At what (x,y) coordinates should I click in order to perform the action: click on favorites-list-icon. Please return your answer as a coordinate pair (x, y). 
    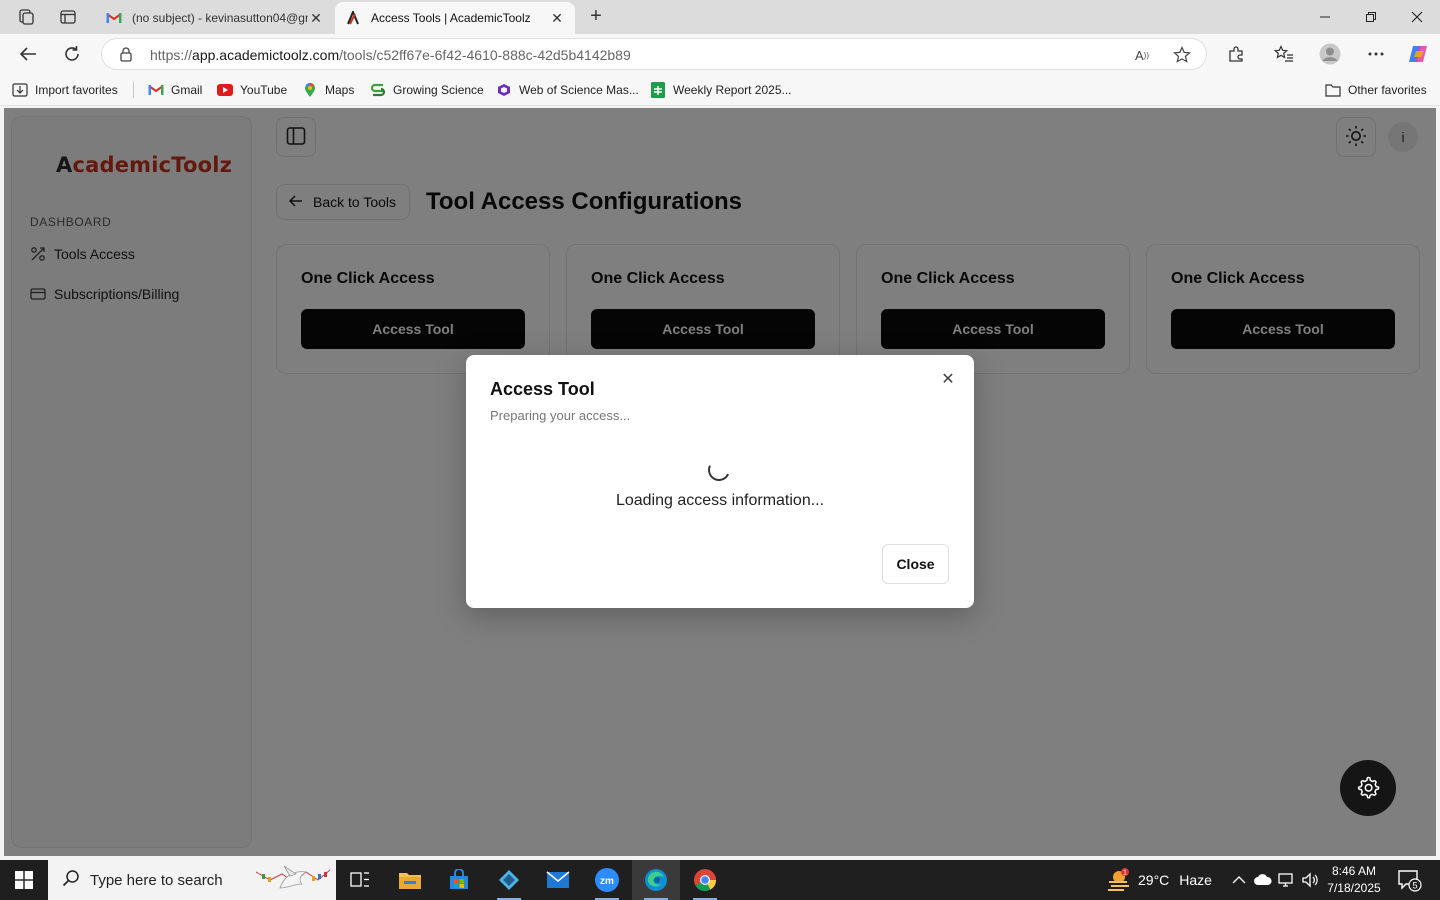
    Looking at the image, I should click on (1284, 54).